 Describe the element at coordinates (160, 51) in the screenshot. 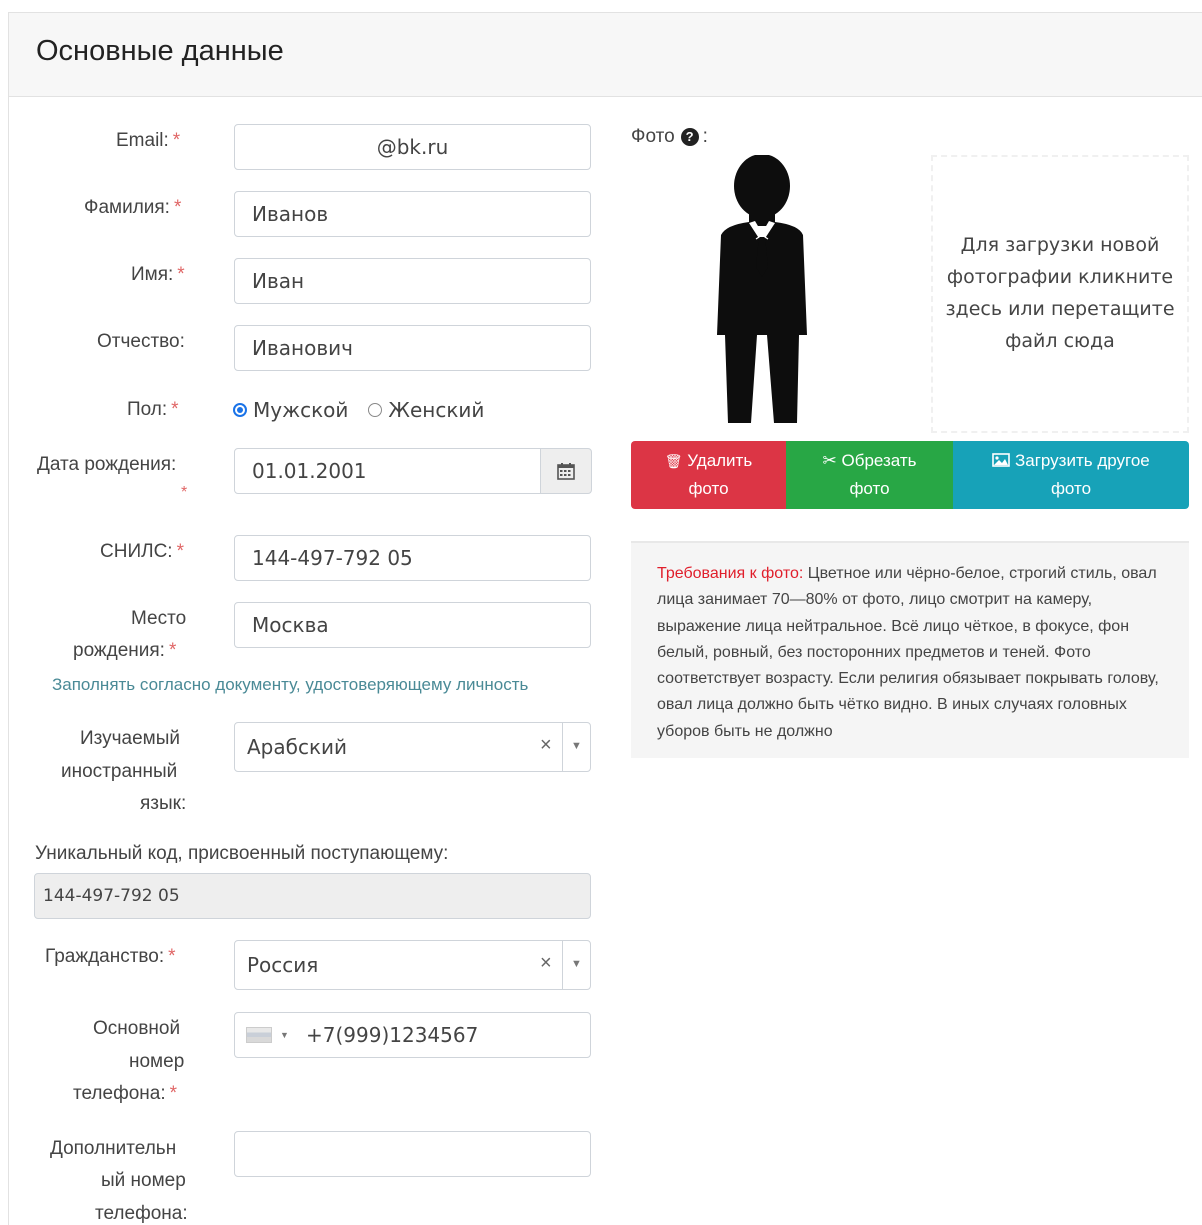

I see `panel-title: Основные данные` at that location.